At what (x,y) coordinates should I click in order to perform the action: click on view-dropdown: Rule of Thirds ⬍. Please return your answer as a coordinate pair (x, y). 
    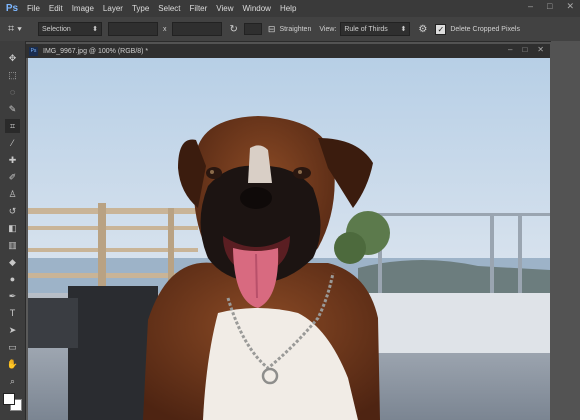
    Looking at the image, I should click on (375, 29).